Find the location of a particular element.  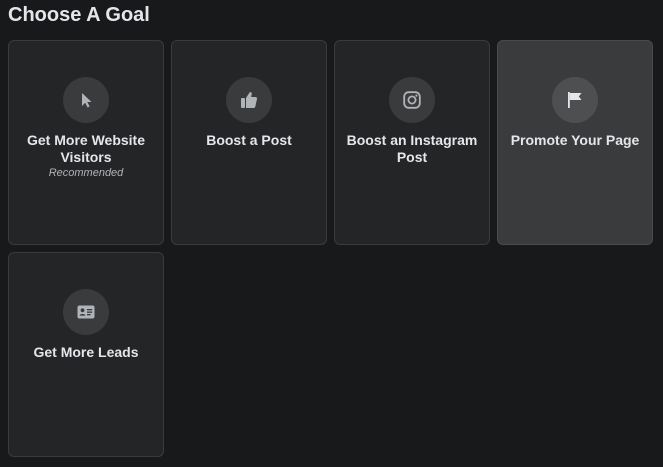

goal-title: Boost an Instagram Post is located at coordinates (412, 148).